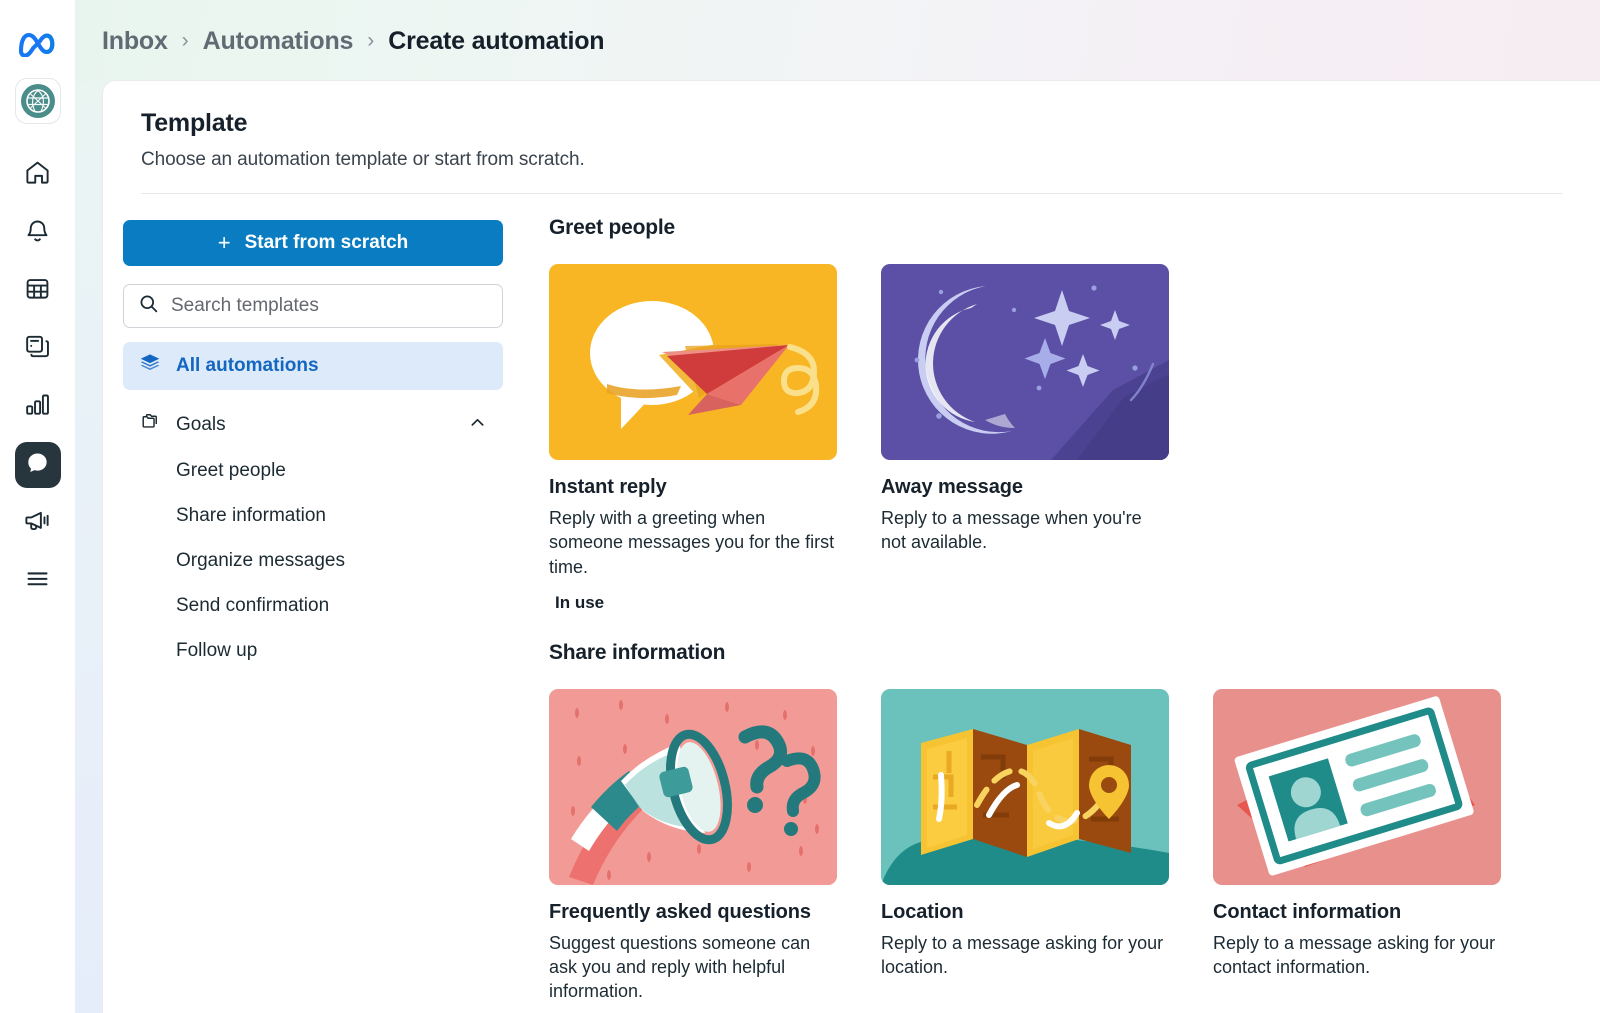 The height and width of the screenshot is (1013, 1600). I want to click on sidebar-item-home, so click(38, 175).